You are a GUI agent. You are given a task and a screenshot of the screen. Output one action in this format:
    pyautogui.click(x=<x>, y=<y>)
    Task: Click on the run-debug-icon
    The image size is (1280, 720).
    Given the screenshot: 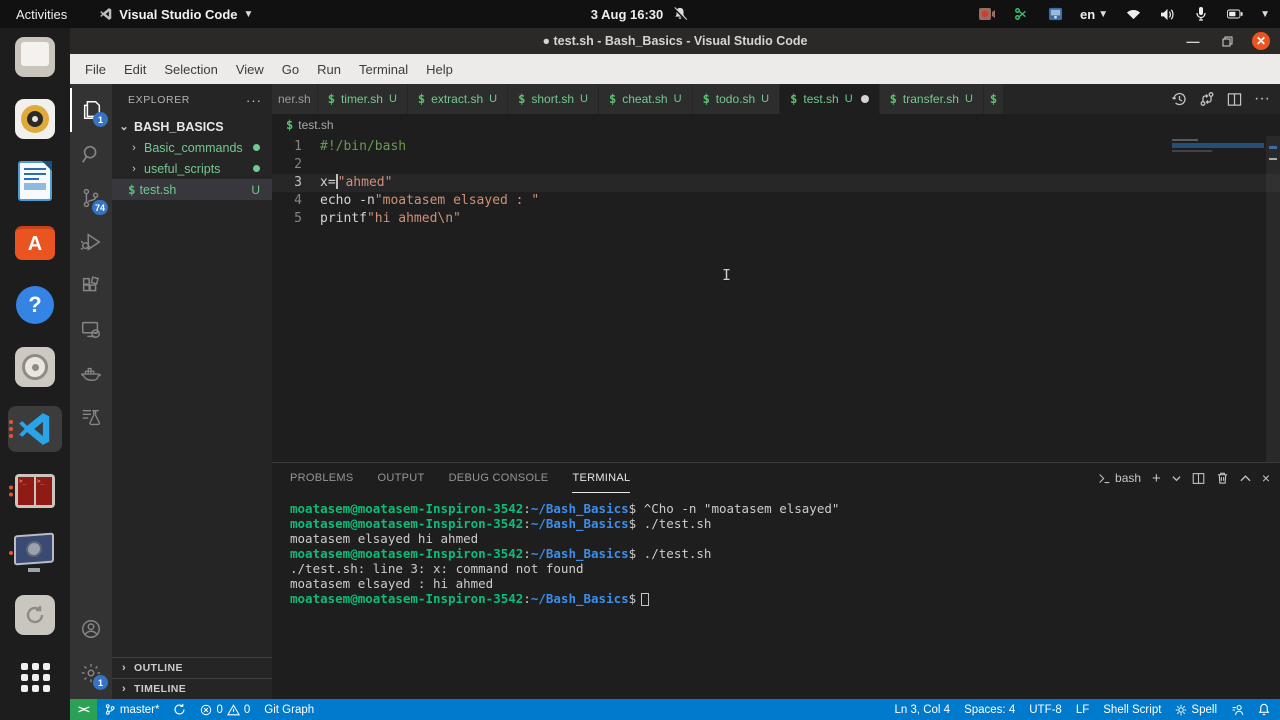 What is the action you would take?
    pyautogui.click(x=91, y=242)
    